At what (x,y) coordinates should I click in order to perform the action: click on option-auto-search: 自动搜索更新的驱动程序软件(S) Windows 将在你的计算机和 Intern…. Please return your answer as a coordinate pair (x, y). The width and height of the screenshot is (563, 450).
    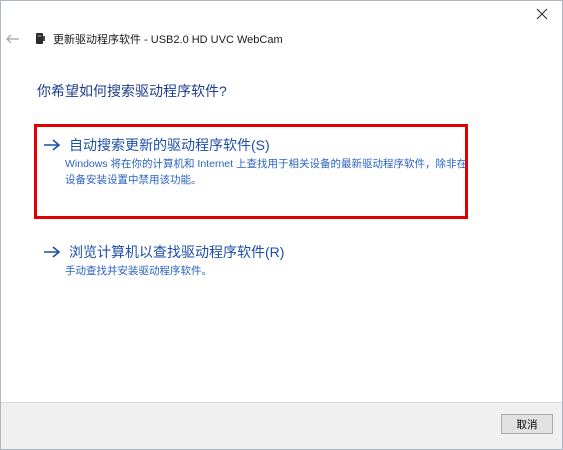
    Looking at the image, I should click on (263, 161).